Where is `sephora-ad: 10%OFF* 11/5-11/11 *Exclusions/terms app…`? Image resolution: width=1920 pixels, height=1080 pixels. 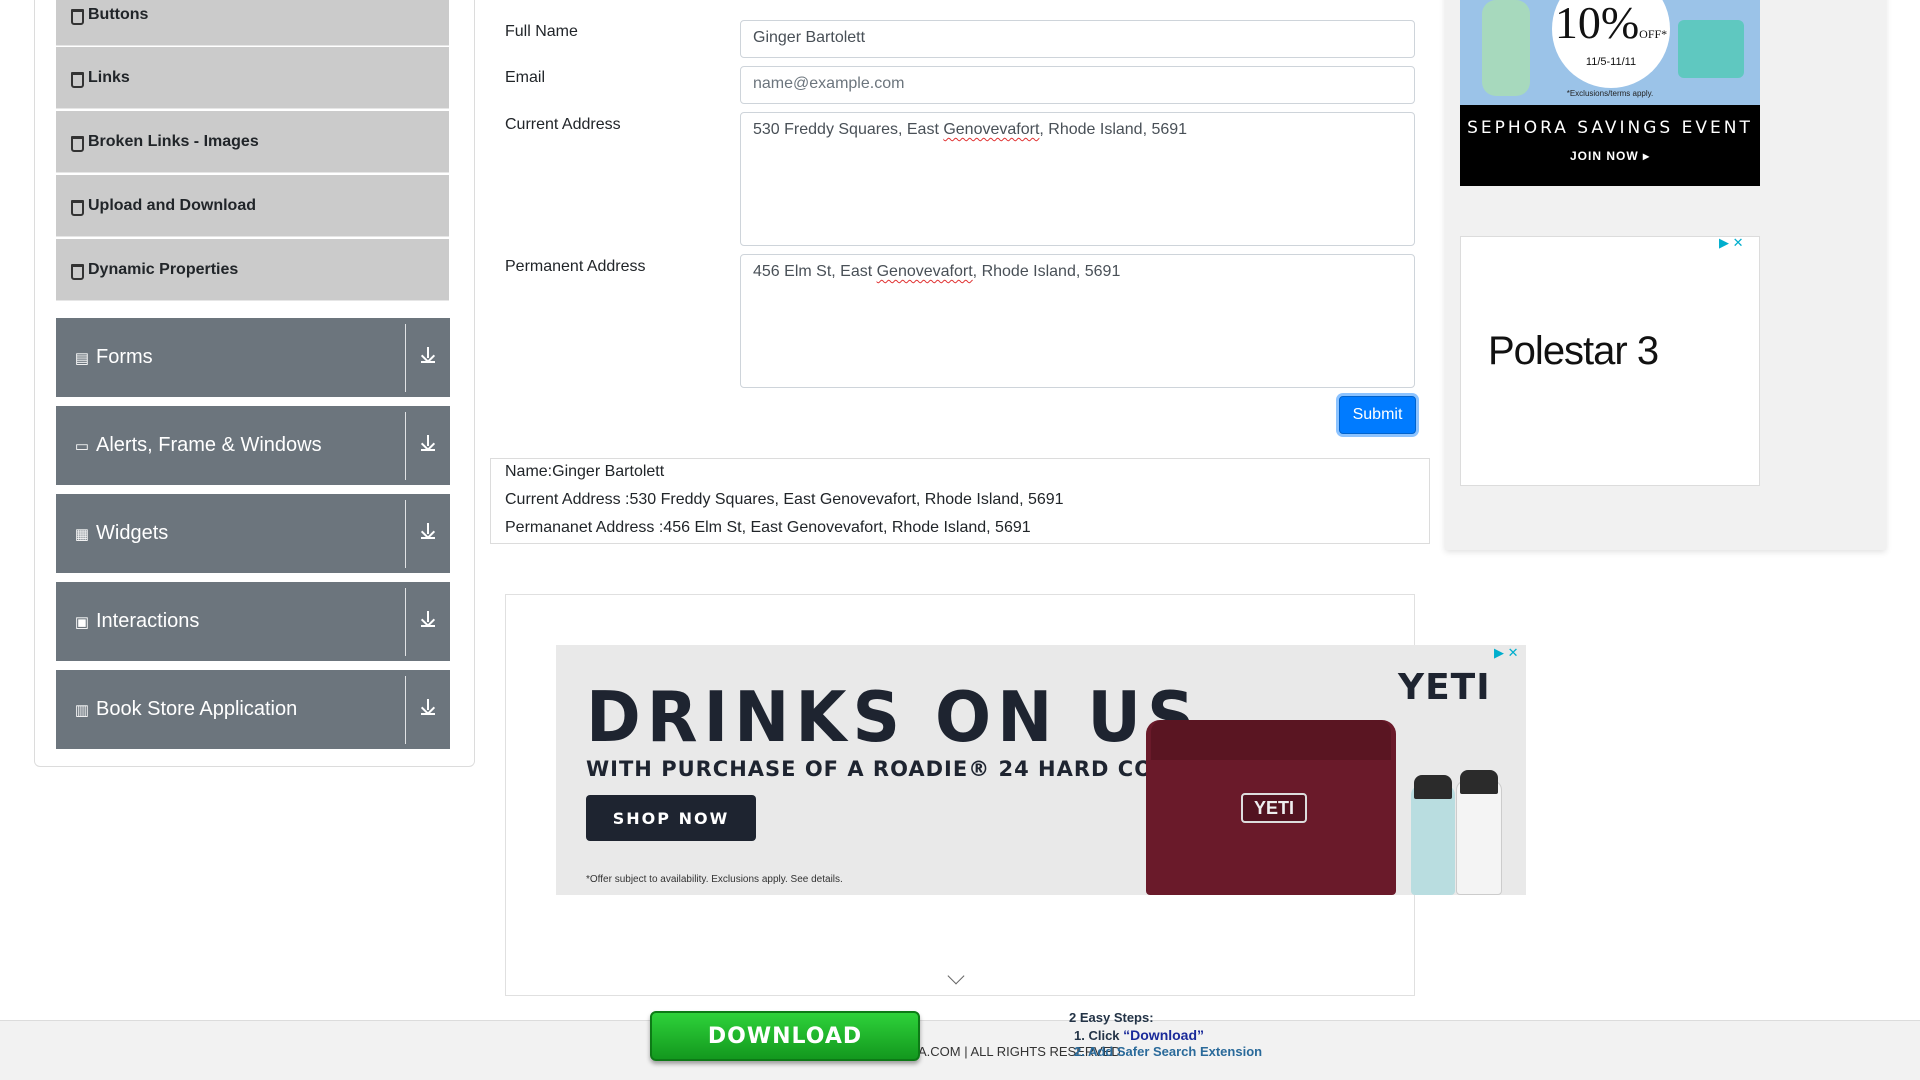
sephora-ad: 10%OFF* 11/5-11/11 *Exclusions/terms app… is located at coordinates (1610, 93).